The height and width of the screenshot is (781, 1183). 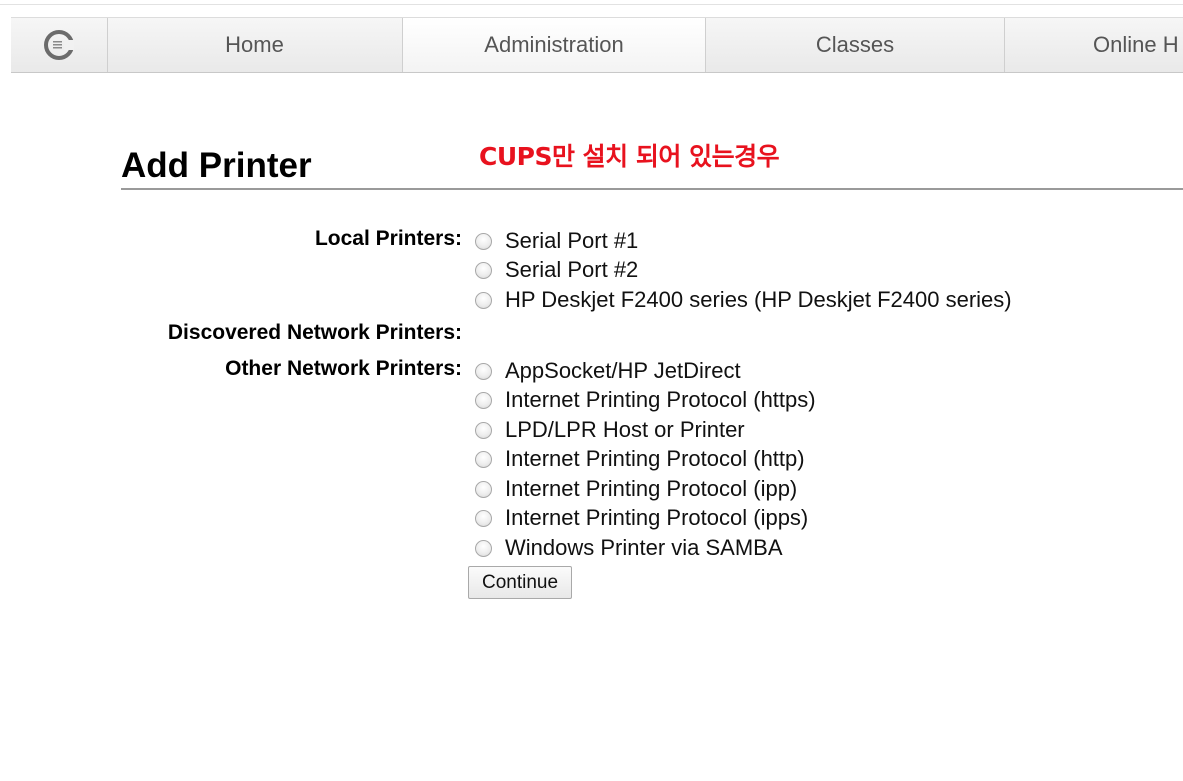 I want to click on radio-label: Serial Port #2, so click(x=572, y=269).